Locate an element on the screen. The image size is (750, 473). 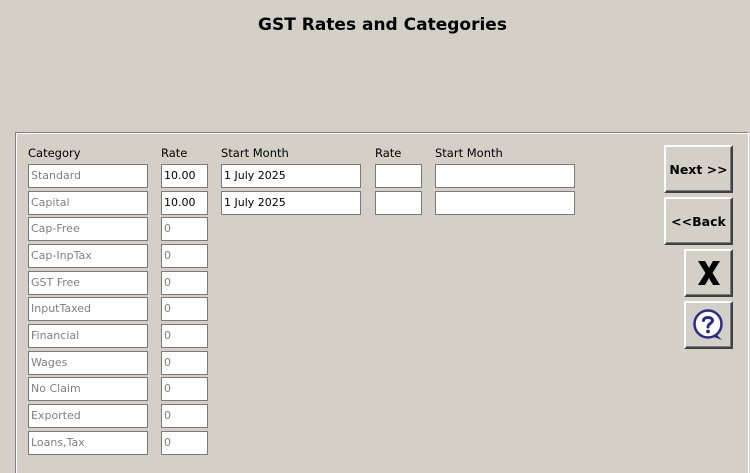
header-rate-2: Rate is located at coordinates (388, 153).